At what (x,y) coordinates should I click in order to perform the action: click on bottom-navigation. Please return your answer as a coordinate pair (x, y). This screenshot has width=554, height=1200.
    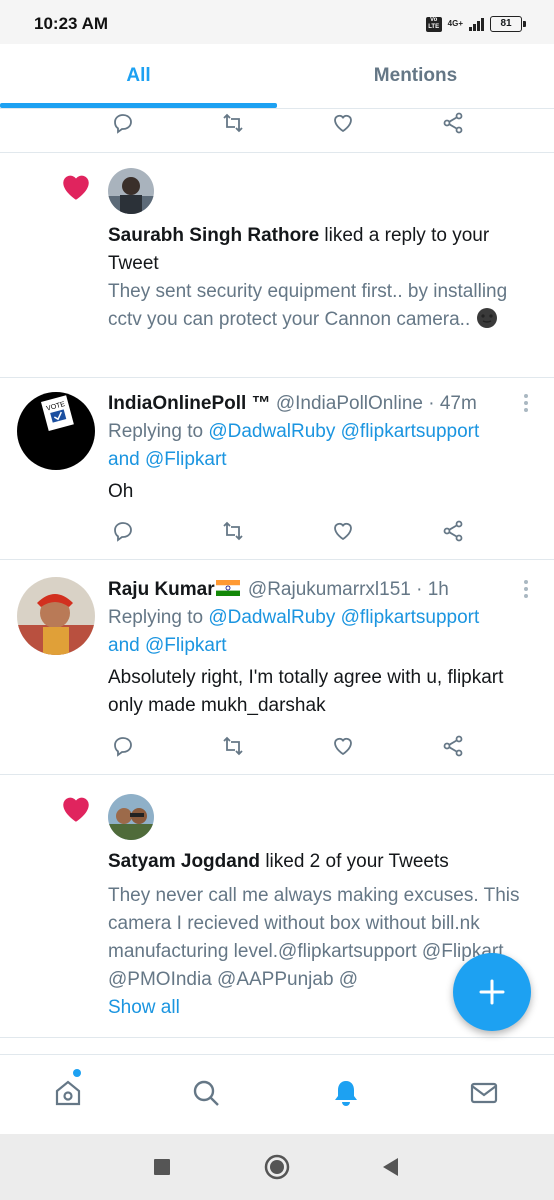
    Looking at the image, I should click on (277, 1094).